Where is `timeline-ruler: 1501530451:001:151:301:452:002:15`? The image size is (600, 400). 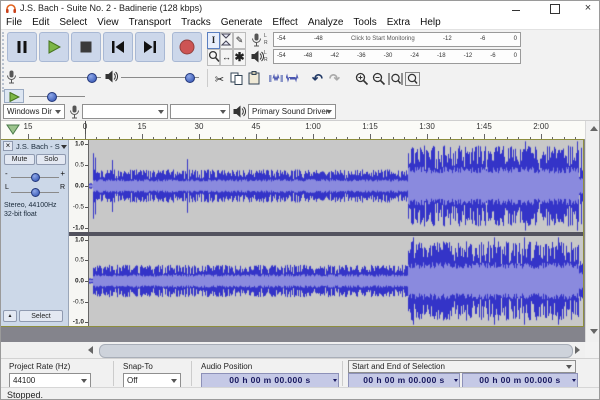 timeline-ruler: 1501530451:001:151:301:452:002:15 is located at coordinates (300, 130).